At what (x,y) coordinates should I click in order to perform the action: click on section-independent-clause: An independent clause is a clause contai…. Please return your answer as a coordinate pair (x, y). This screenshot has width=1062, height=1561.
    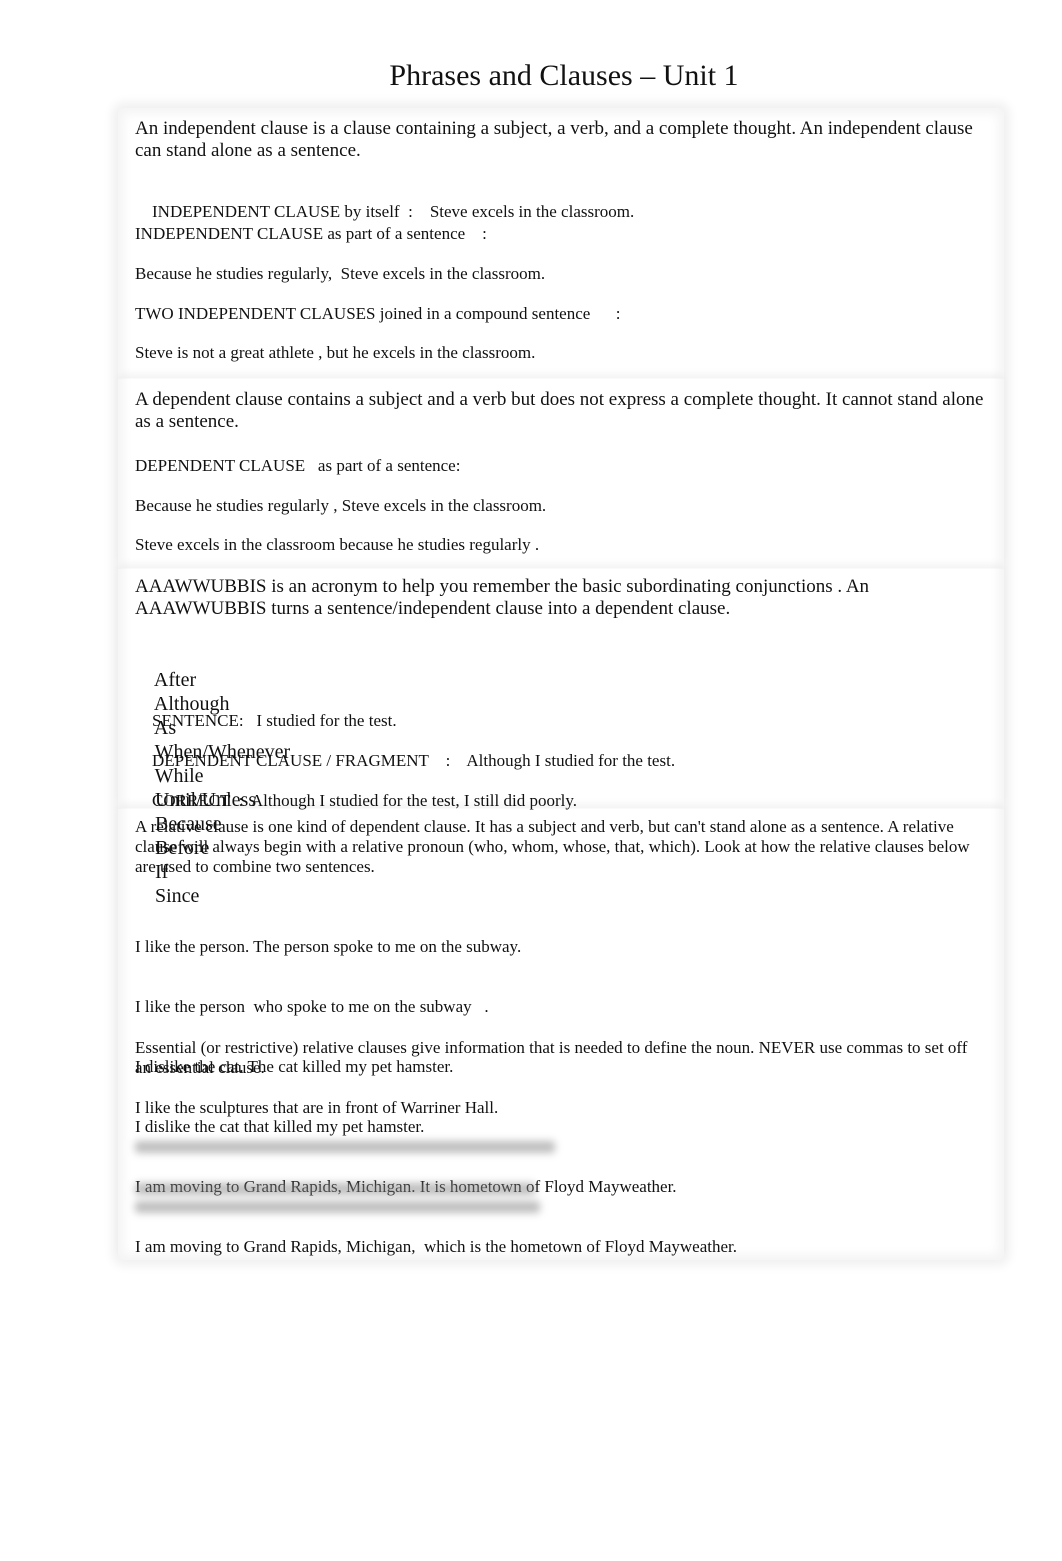
    Looking at the image, I should click on (561, 243).